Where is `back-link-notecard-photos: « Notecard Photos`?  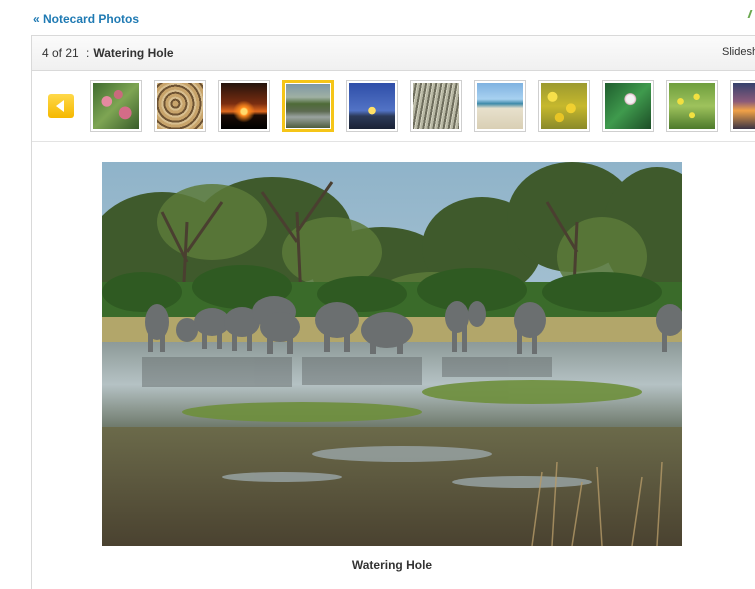 back-link-notecard-photos: « Notecard Photos is located at coordinates (86, 19).